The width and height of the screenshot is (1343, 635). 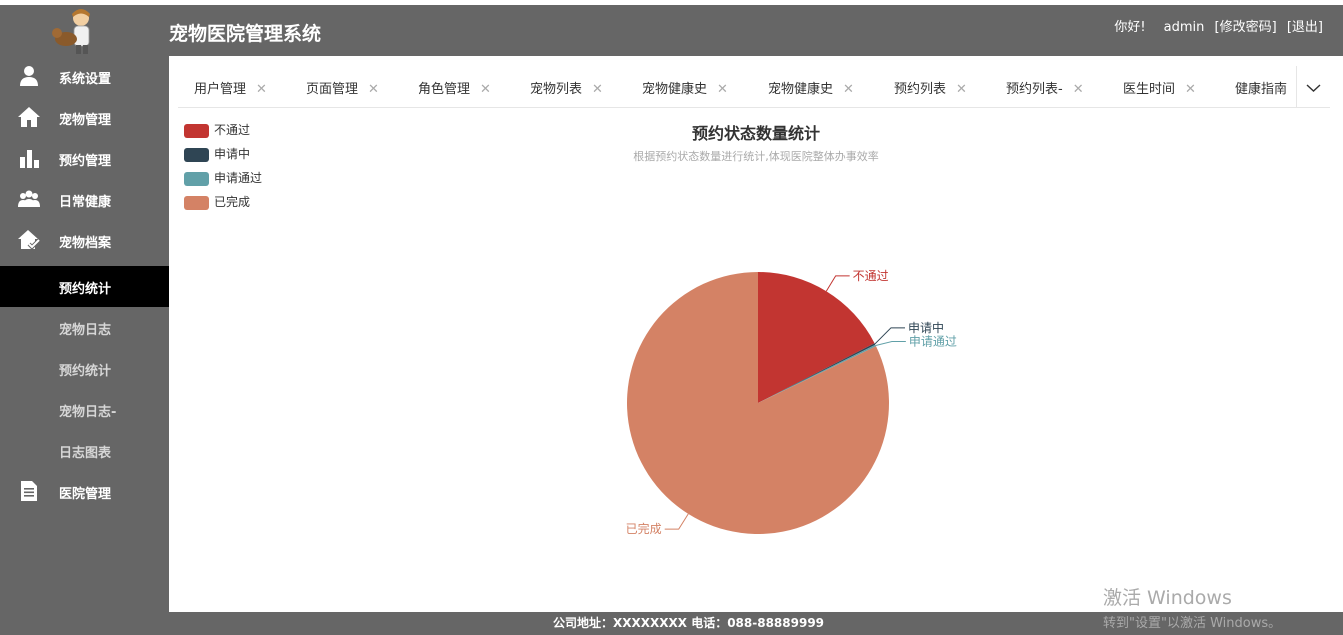 I want to click on sidebar-subitem-label: 宠物日志-, so click(x=88, y=412).